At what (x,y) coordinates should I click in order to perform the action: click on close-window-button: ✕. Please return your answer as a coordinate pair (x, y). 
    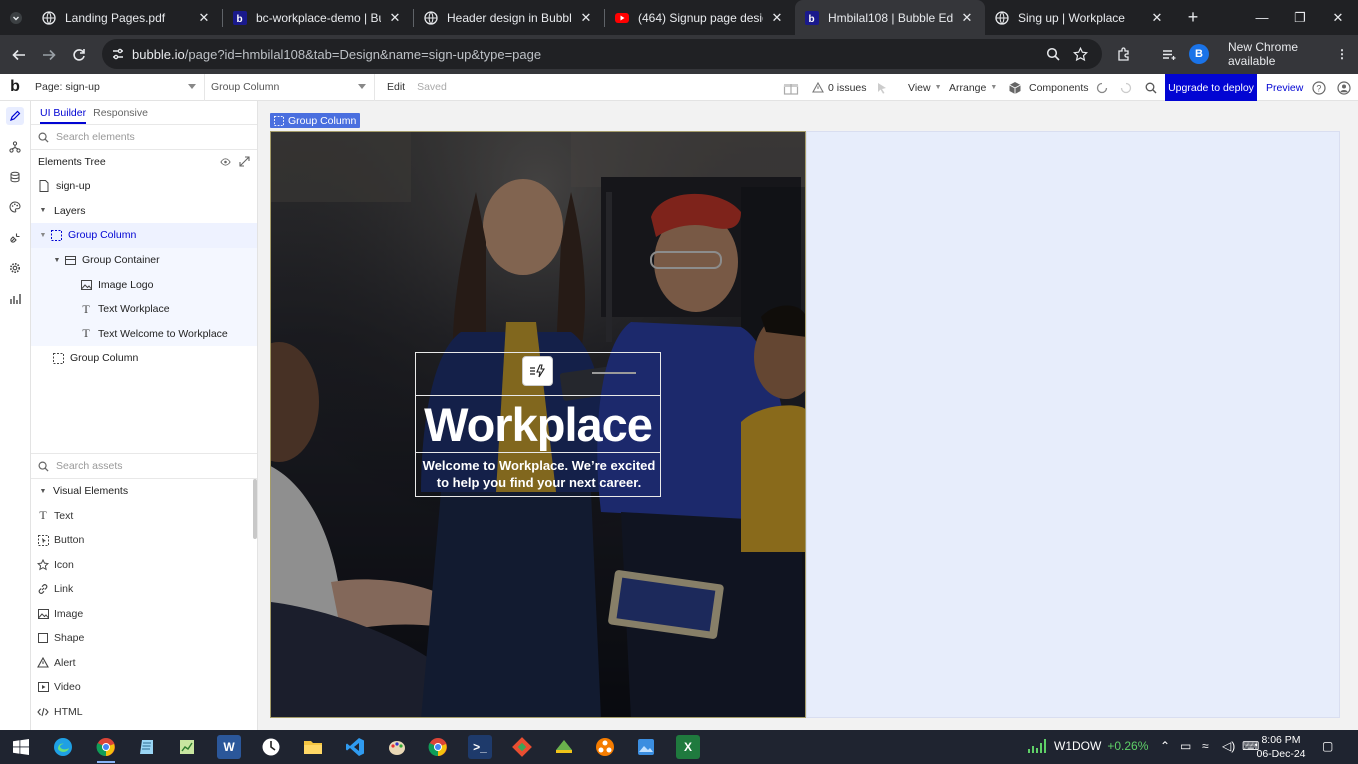
    Looking at the image, I should click on (1338, 17).